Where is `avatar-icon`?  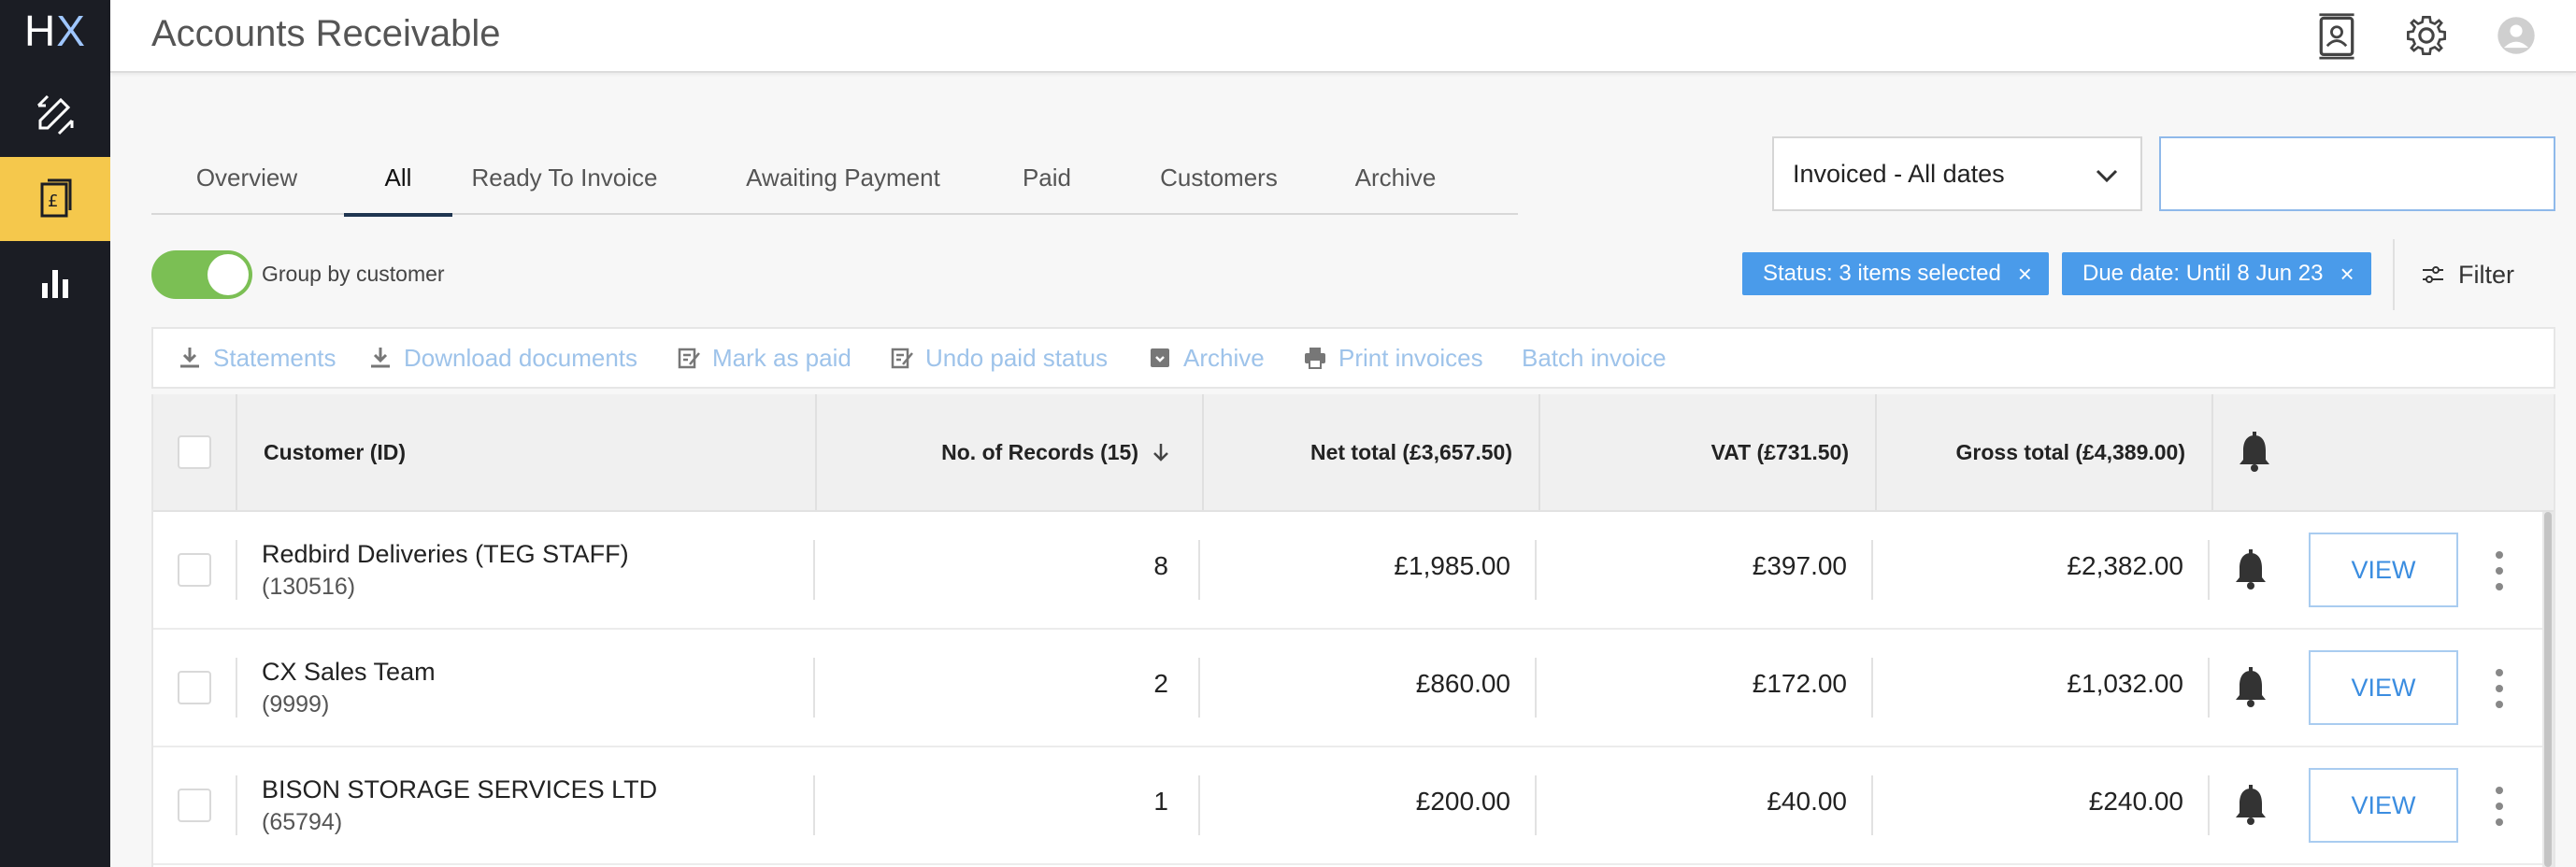 avatar-icon is located at coordinates (2516, 35).